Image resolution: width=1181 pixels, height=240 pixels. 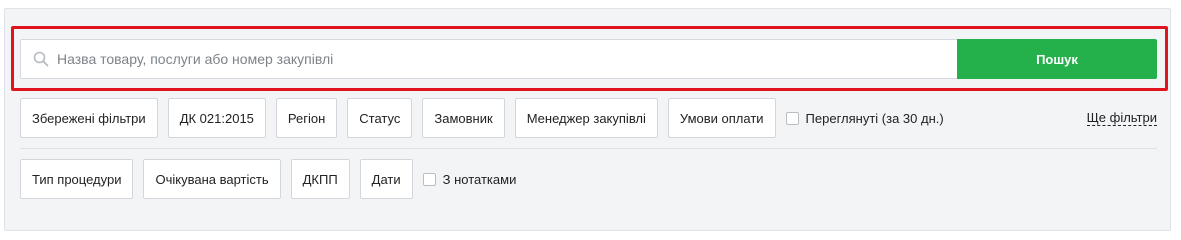 I want to click on filter-saved-filters-button: Збережені фільтри, so click(x=89, y=118).